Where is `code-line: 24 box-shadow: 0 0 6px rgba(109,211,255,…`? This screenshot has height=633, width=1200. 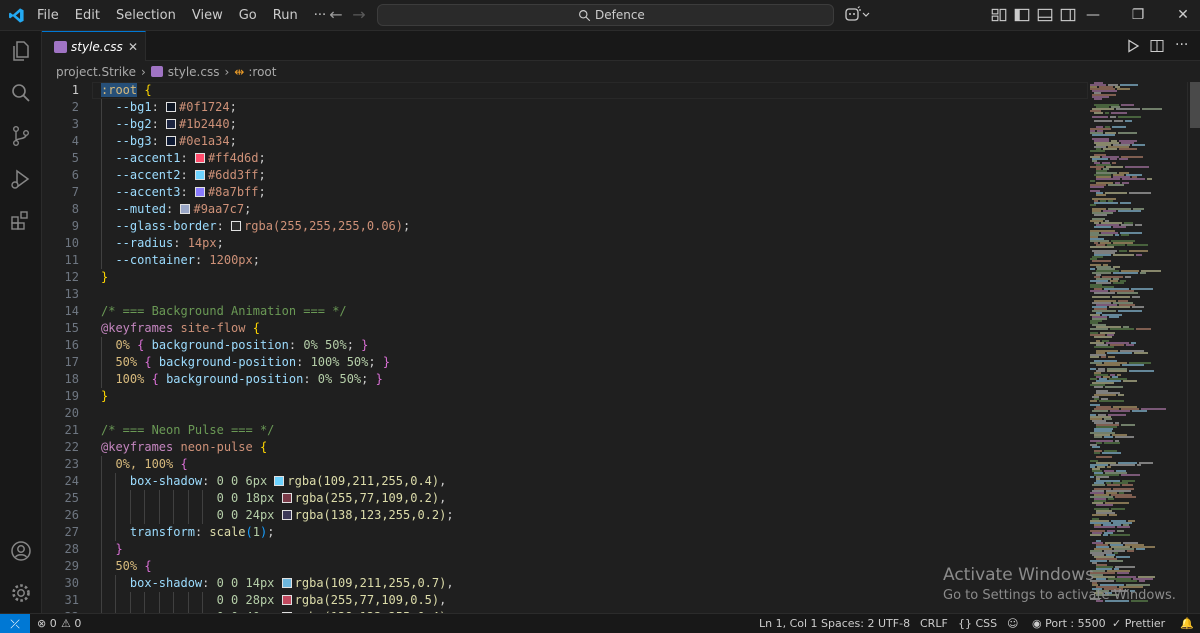
code-line: 24 box-shadow: 0 0 6px rgba(109,211,255,… is located at coordinates (565, 481).